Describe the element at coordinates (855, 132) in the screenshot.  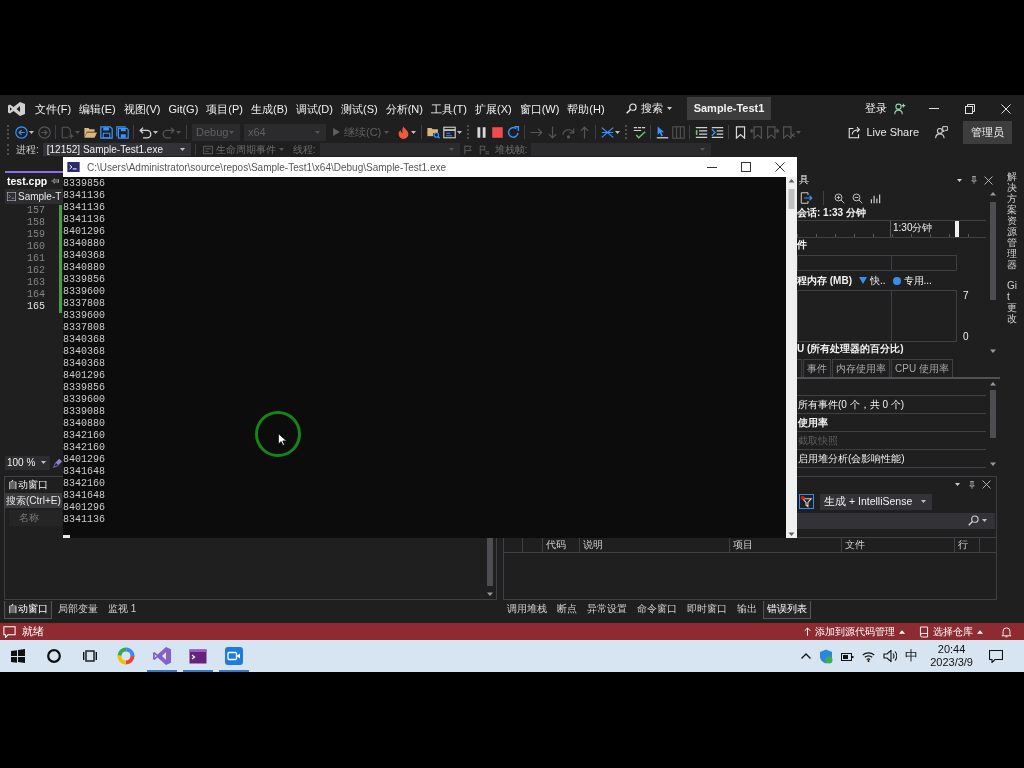
I see `share-icon` at that location.